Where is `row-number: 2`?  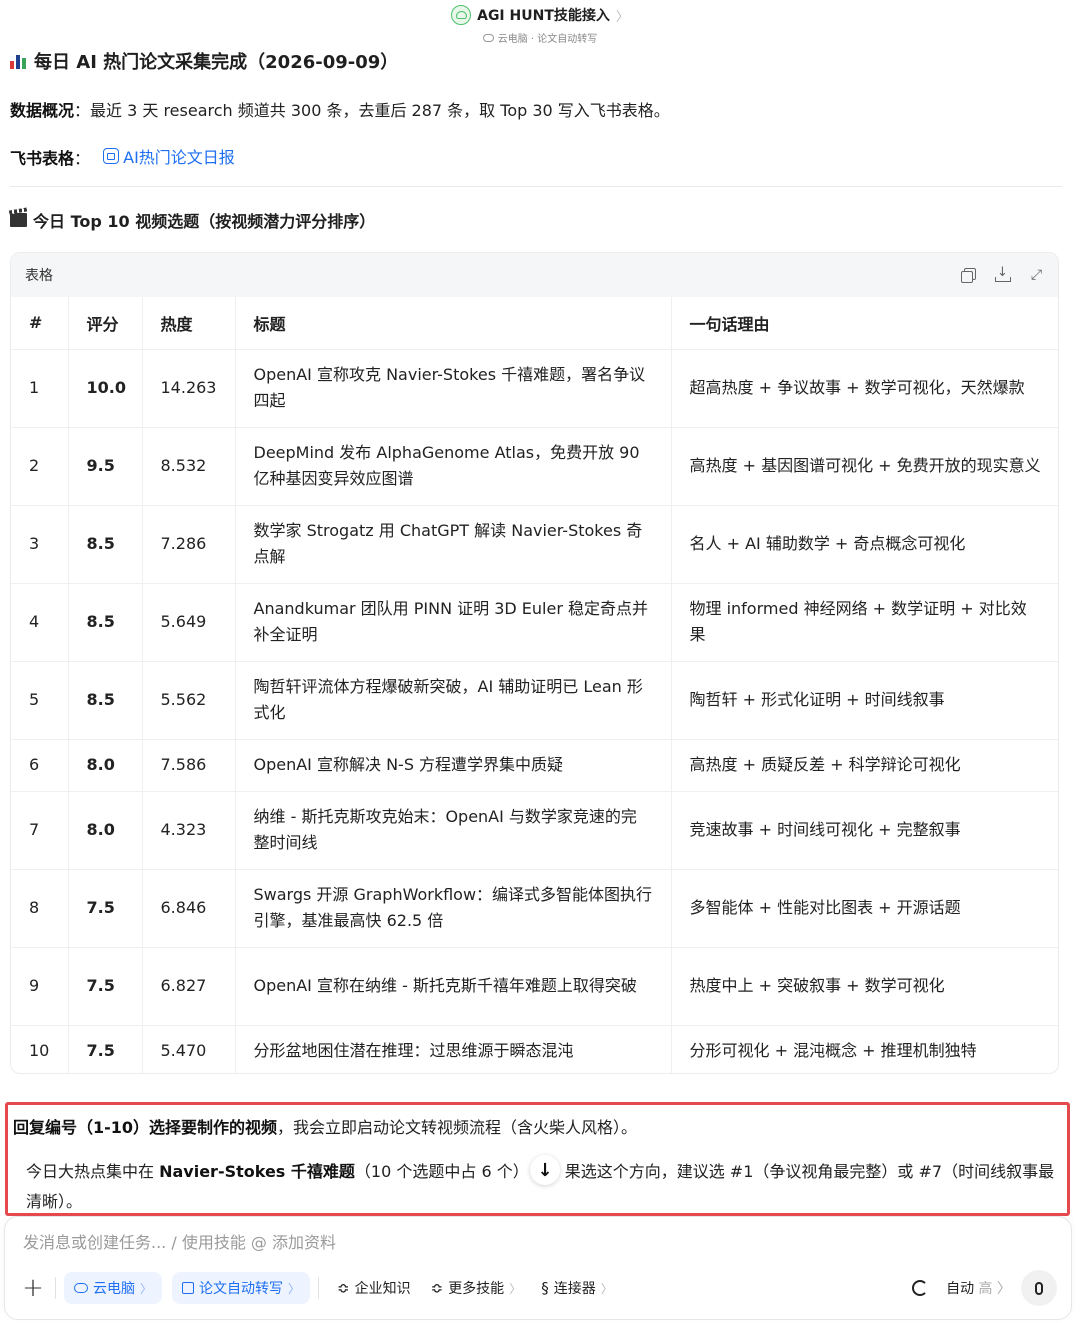 row-number: 2 is located at coordinates (40, 466).